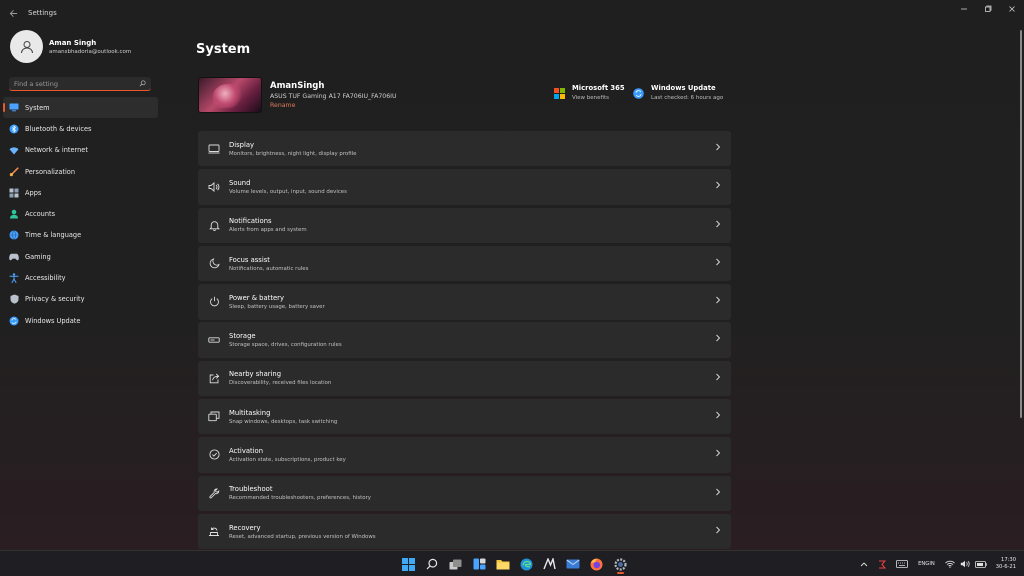 This screenshot has height=576, width=1024. I want to click on device-model: ASUS TUF Gaming A17 FA706IU_FA706IU, so click(333, 96).